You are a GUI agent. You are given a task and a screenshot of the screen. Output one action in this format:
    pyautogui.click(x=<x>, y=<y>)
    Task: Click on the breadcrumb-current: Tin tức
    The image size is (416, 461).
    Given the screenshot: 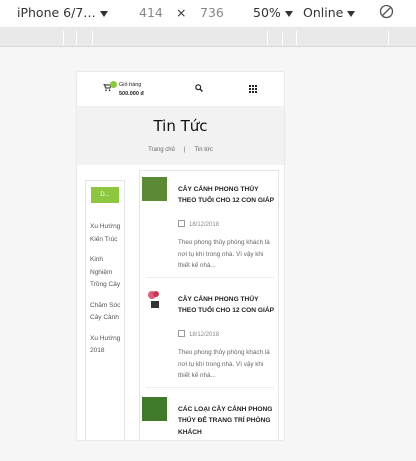 What is the action you would take?
    pyautogui.click(x=203, y=150)
    